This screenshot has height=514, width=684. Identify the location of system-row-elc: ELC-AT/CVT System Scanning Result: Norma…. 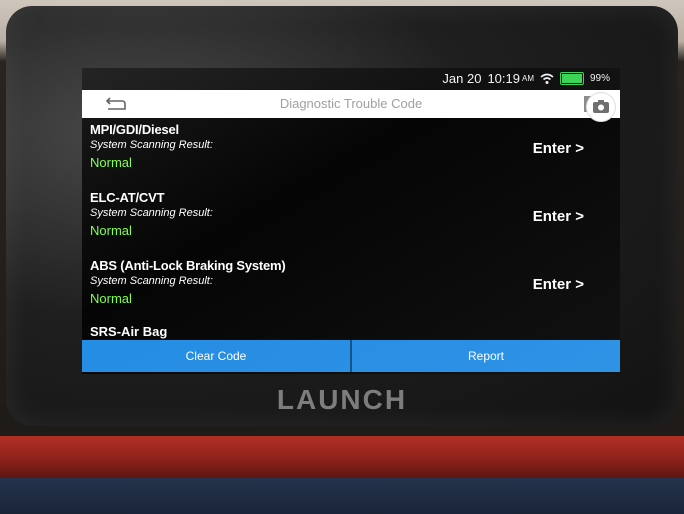
(351, 220).